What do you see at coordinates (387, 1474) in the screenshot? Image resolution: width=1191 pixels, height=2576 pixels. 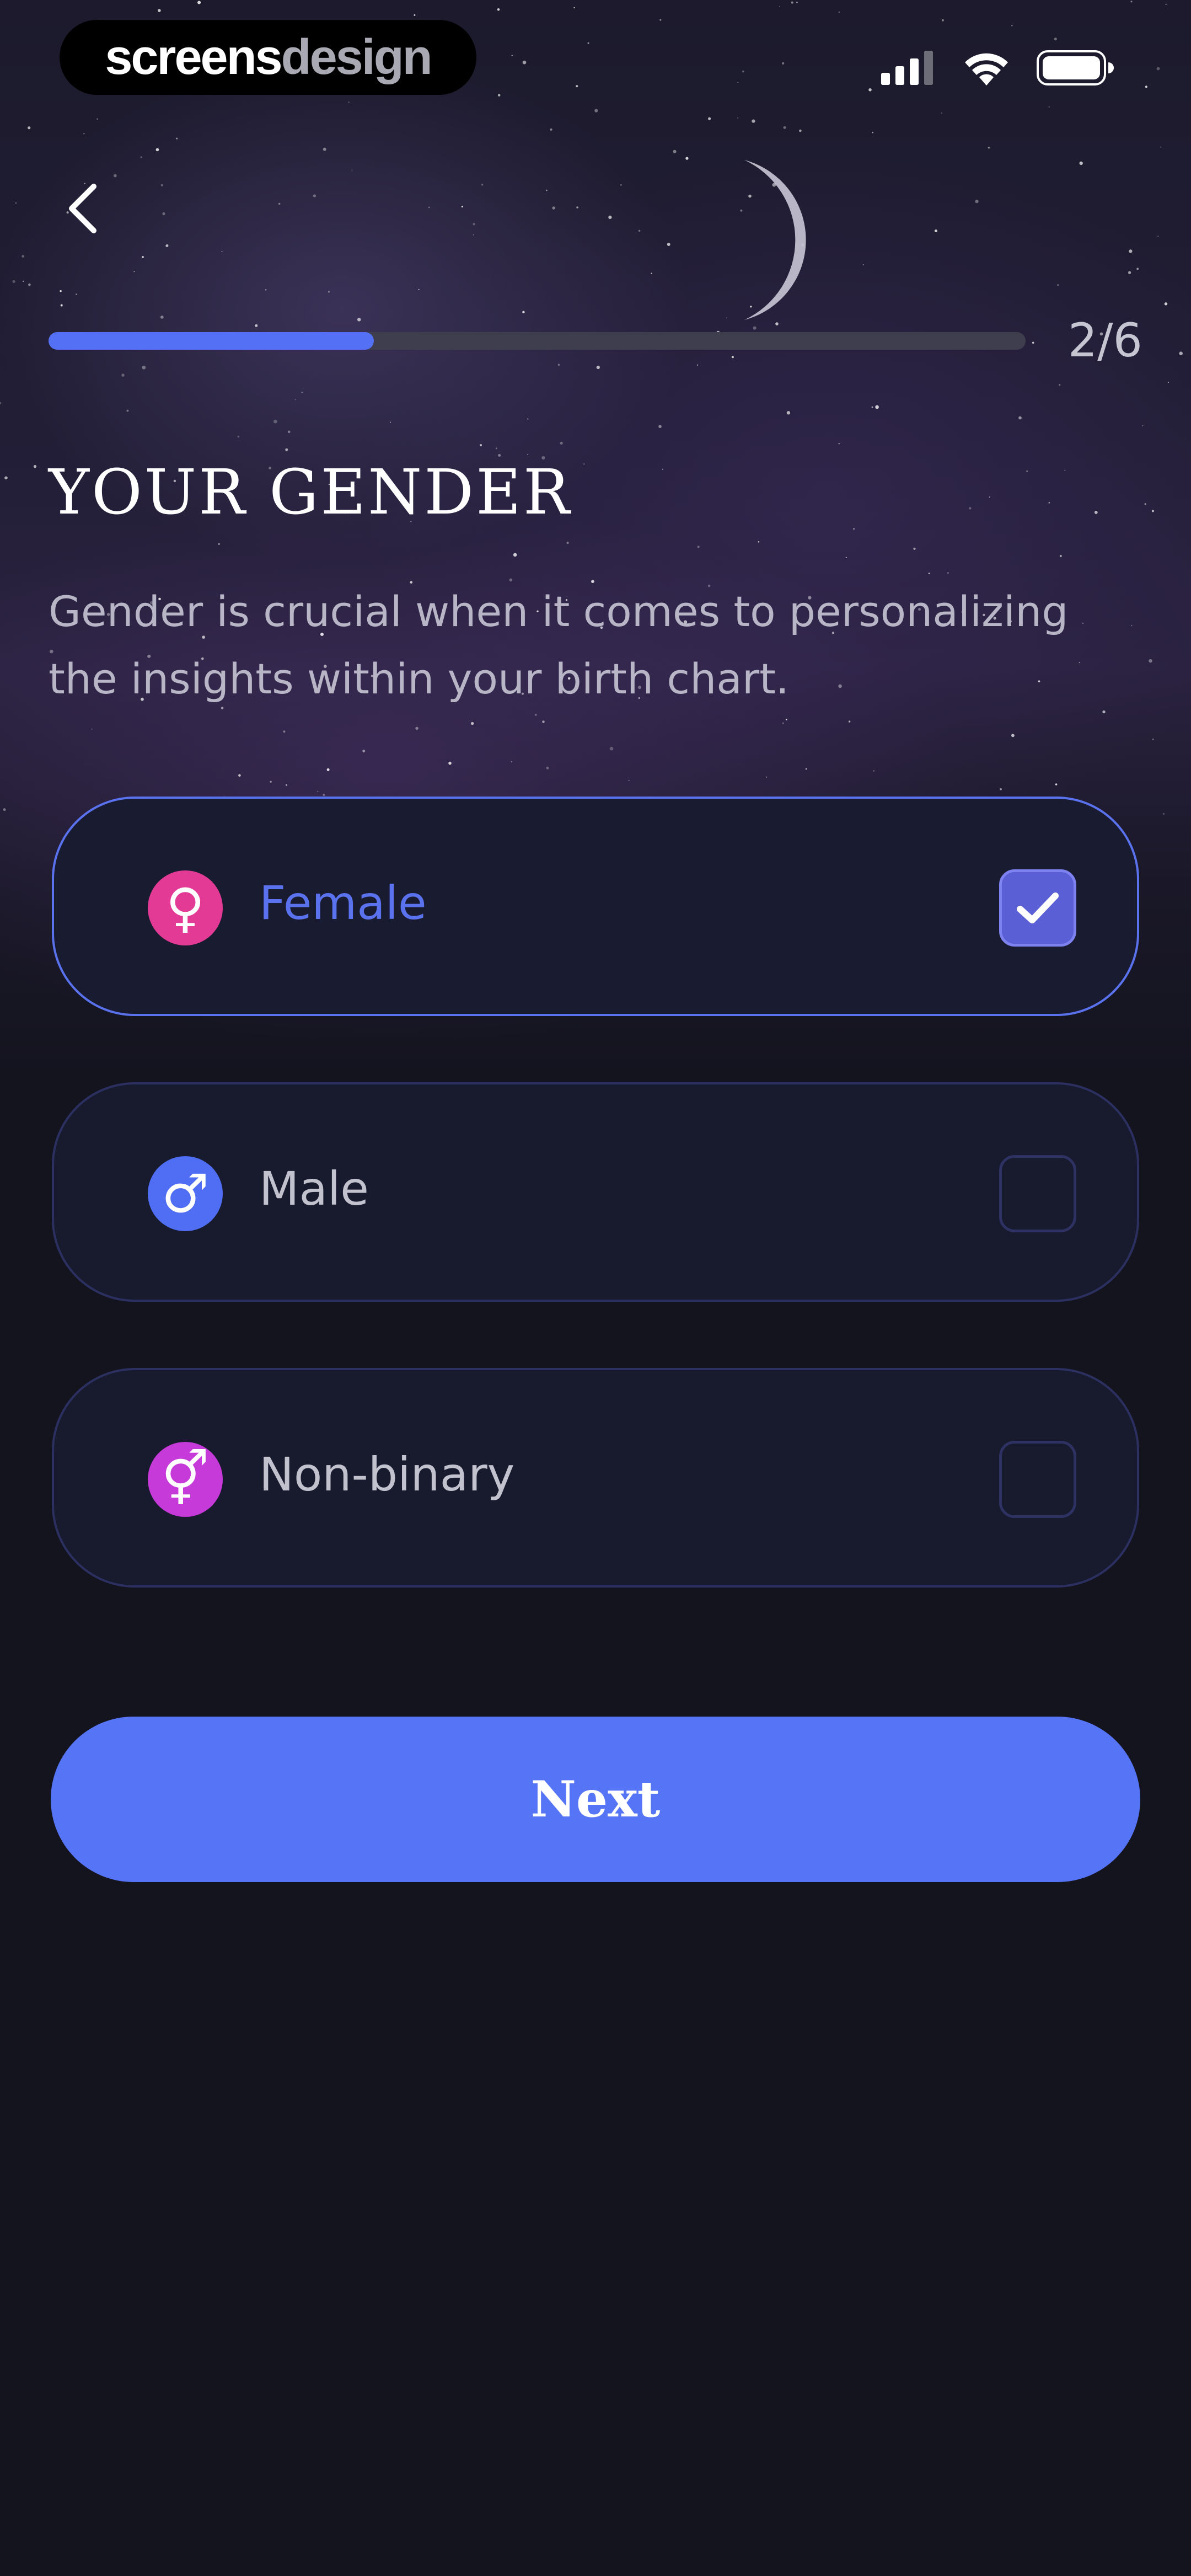 I see `gender-option-label: Non-binary` at bounding box center [387, 1474].